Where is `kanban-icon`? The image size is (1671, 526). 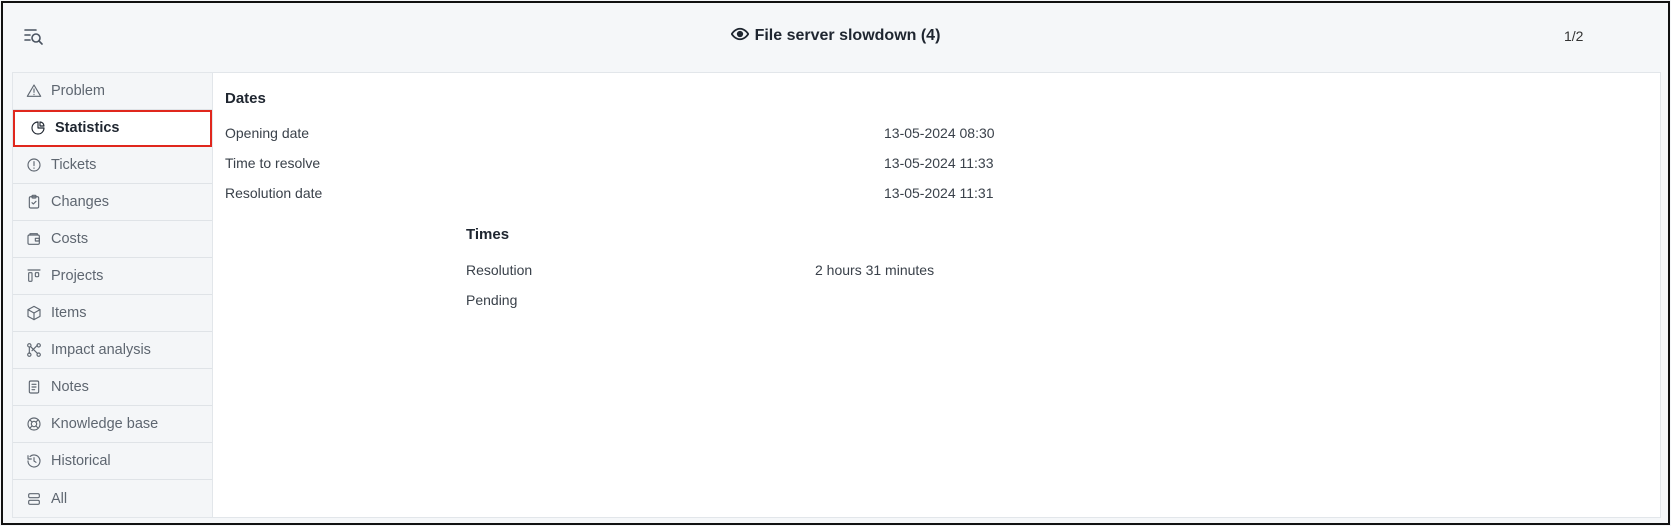 kanban-icon is located at coordinates (34, 276).